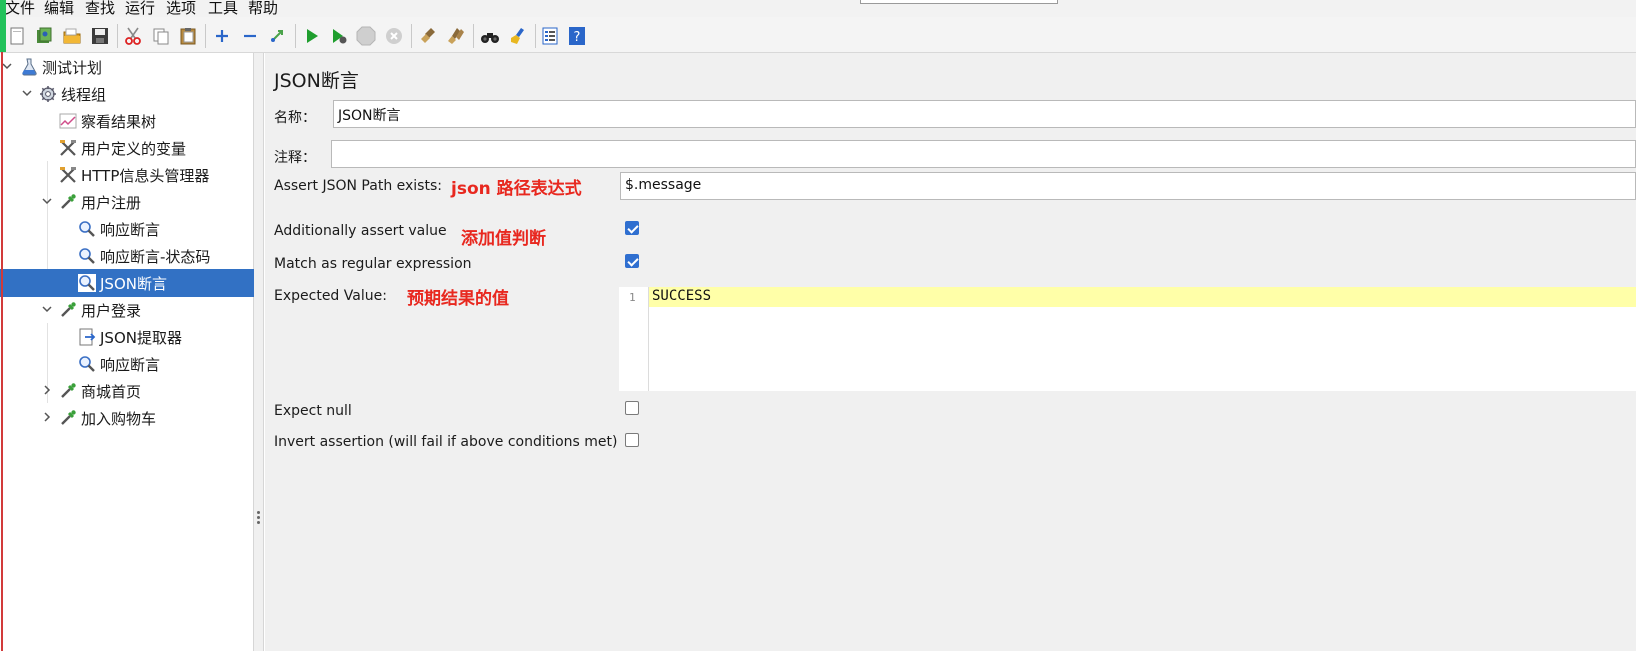 This screenshot has width=1636, height=651. I want to click on search-icon, so click(490, 36).